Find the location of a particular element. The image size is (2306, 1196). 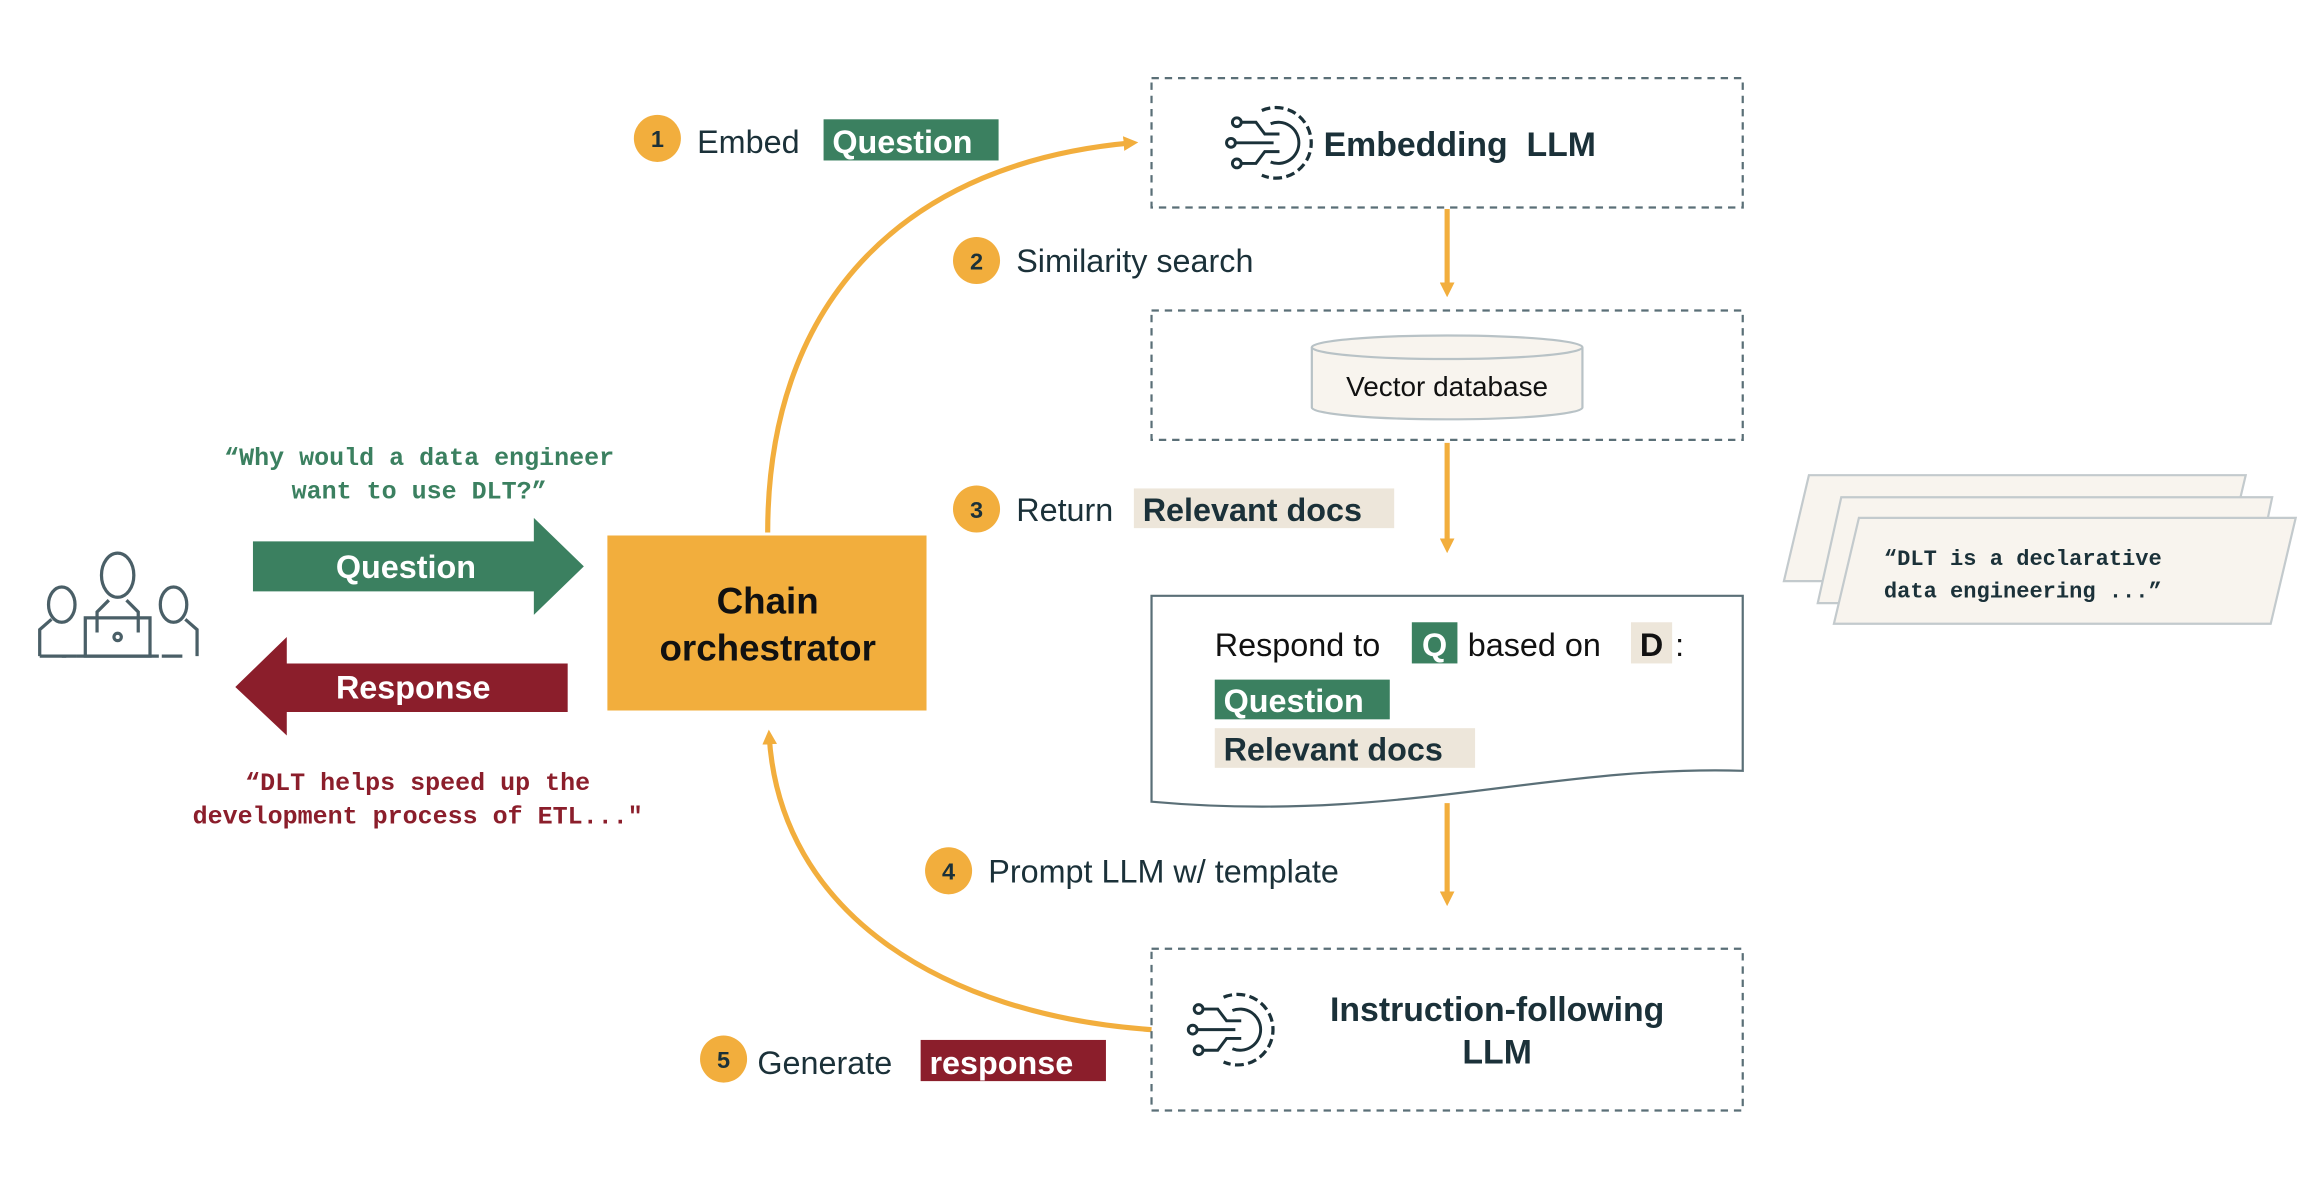

step-text: Generate is located at coordinates (824, 1063).